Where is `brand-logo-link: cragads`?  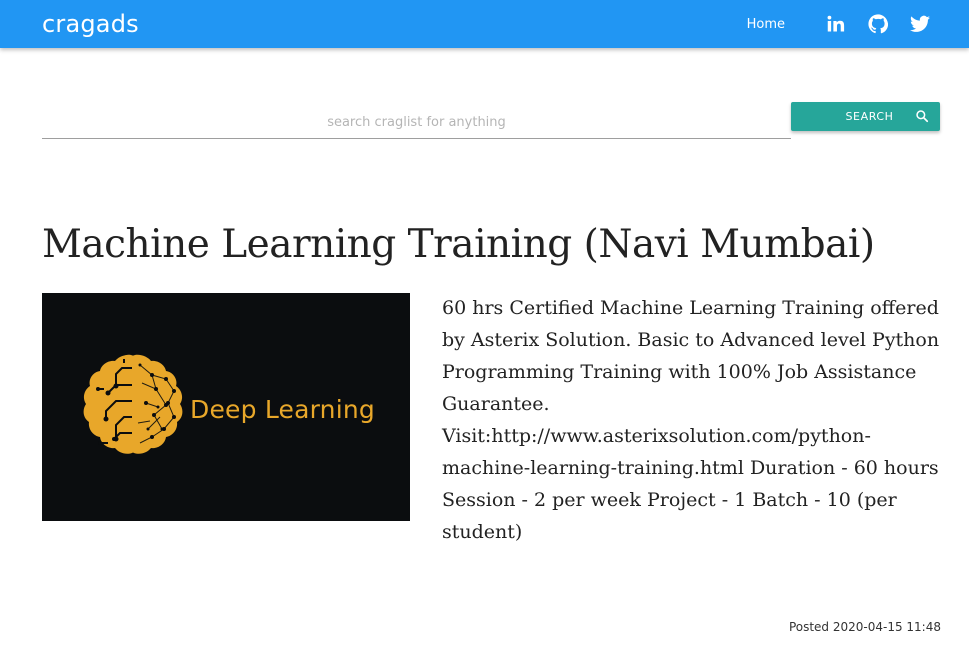
brand-logo-link: cragads is located at coordinates (90, 24).